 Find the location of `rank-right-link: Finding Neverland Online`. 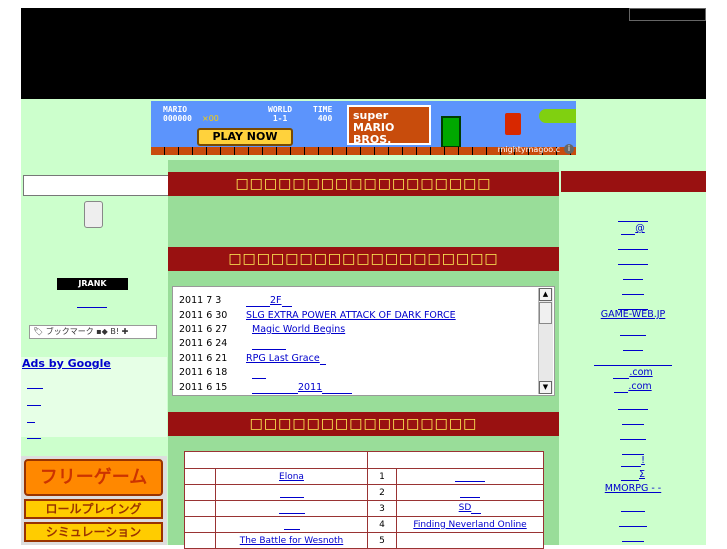

rank-right-link: Finding Neverland Online is located at coordinates (470, 524).